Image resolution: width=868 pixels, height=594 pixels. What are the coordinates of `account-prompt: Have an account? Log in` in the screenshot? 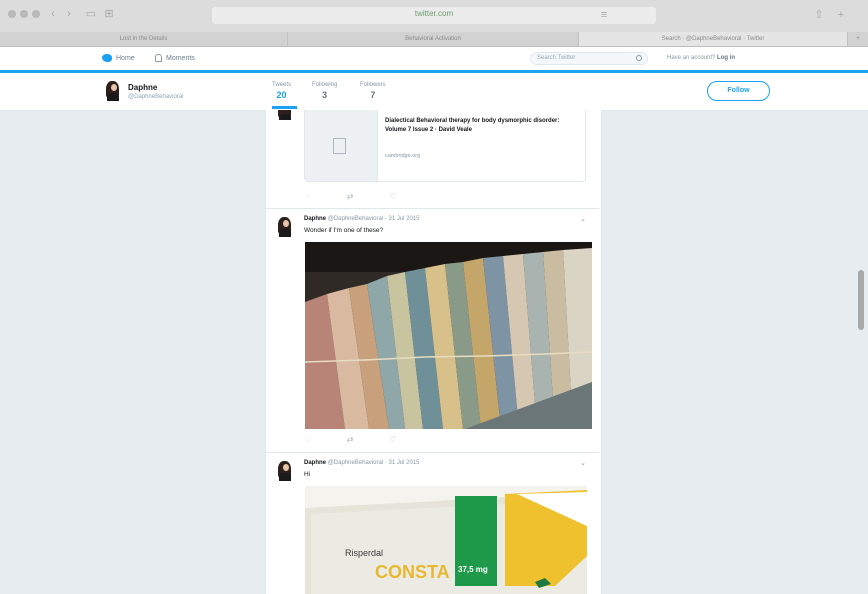 It's located at (701, 58).